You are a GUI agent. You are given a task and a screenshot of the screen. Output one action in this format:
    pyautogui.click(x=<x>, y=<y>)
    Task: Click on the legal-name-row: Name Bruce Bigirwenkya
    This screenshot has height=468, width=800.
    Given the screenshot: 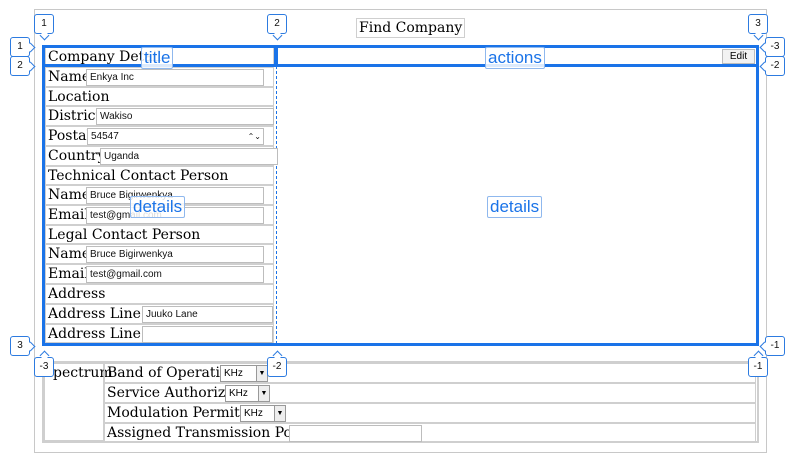 What is the action you would take?
    pyautogui.click(x=159, y=254)
    